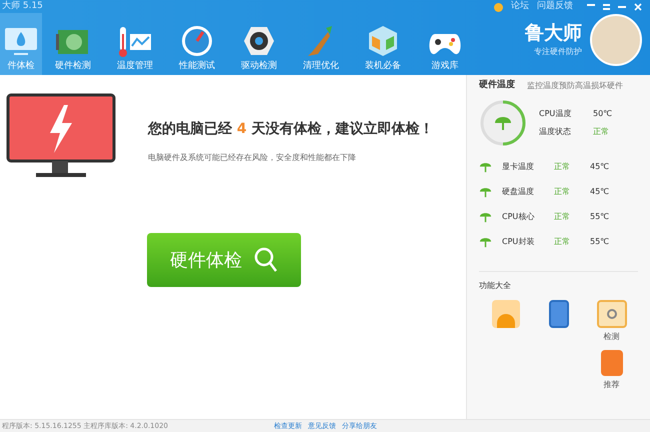 The height and width of the screenshot is (432, 650). I want to click on header-link: 问题反馈, so click(555, 7).